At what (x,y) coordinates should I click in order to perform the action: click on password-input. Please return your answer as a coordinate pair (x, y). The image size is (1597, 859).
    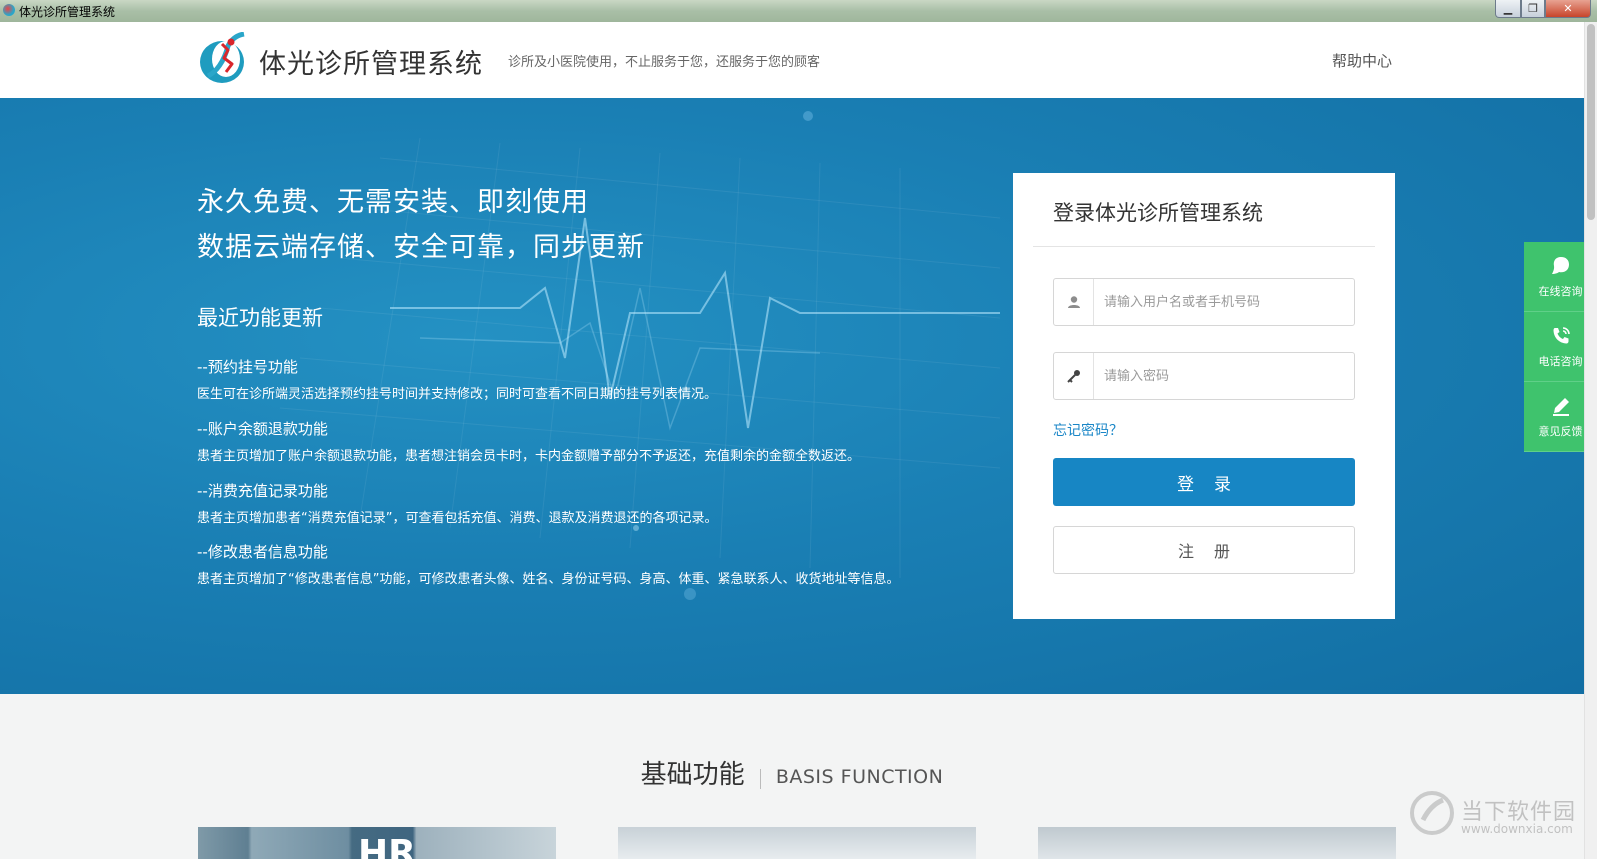
    Looking at the image, I should click on (1224, 376).